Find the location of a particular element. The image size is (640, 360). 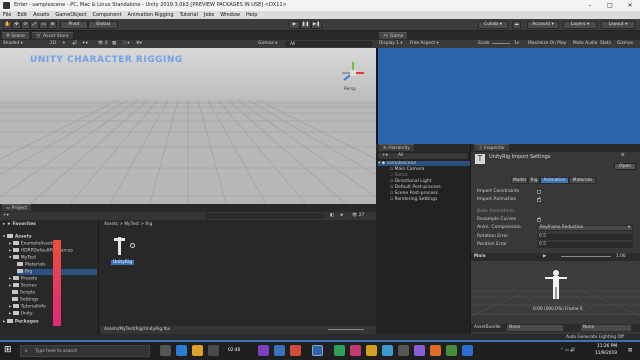

resample-curves-checkbox is located at coordinates (539, 219).